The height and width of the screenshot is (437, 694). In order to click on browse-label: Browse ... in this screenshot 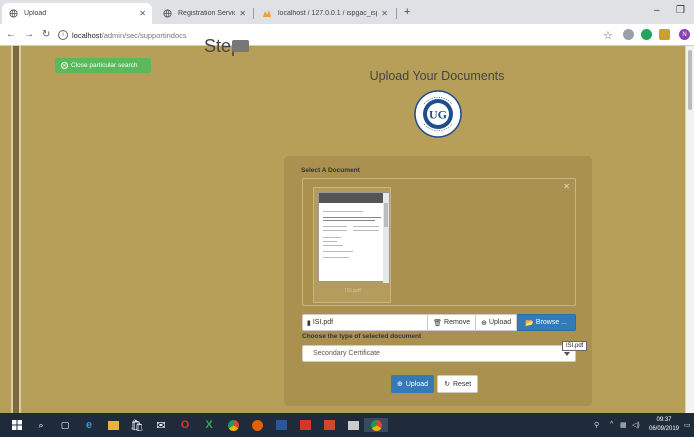, I will do `click(551, 322)`.